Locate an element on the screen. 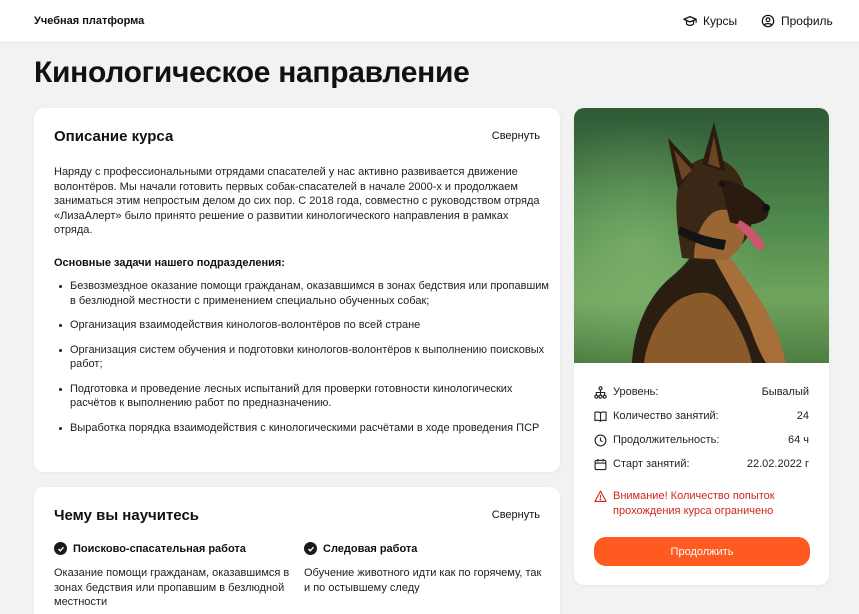 Image resolution: width=859 pixels, height=614 pixels. description-title: Описание курса is located at coordinates (114, 136).